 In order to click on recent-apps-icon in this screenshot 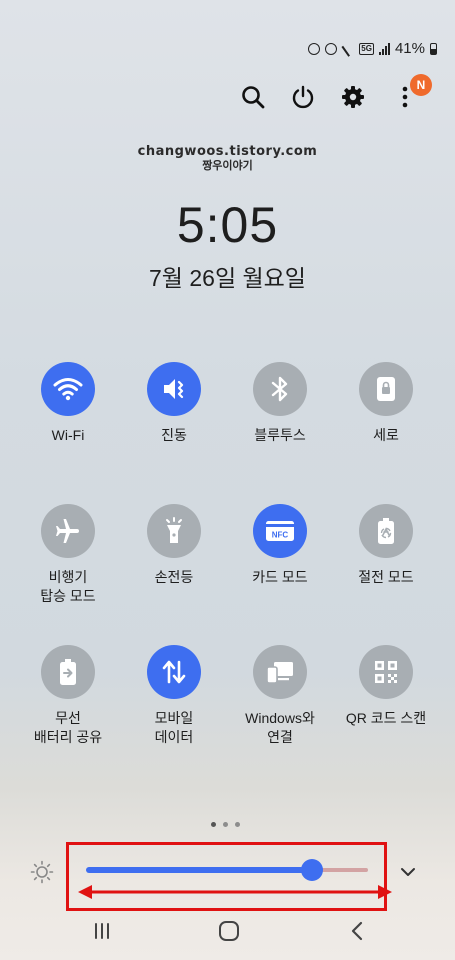, I will do `click(102, 931)`.